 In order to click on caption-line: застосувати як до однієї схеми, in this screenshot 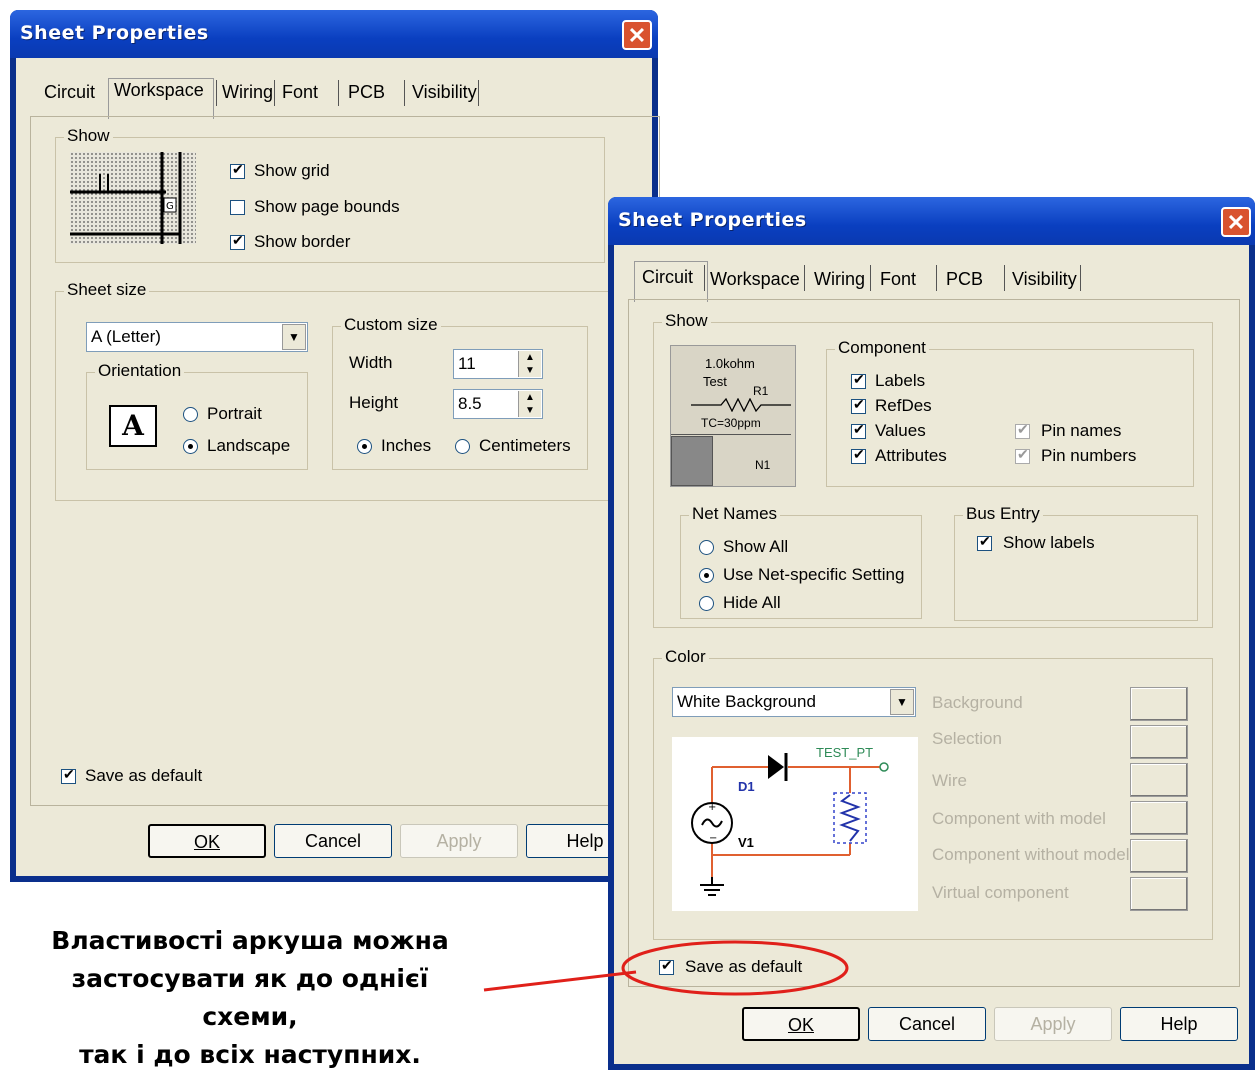, I will do `click(250, 997)`.